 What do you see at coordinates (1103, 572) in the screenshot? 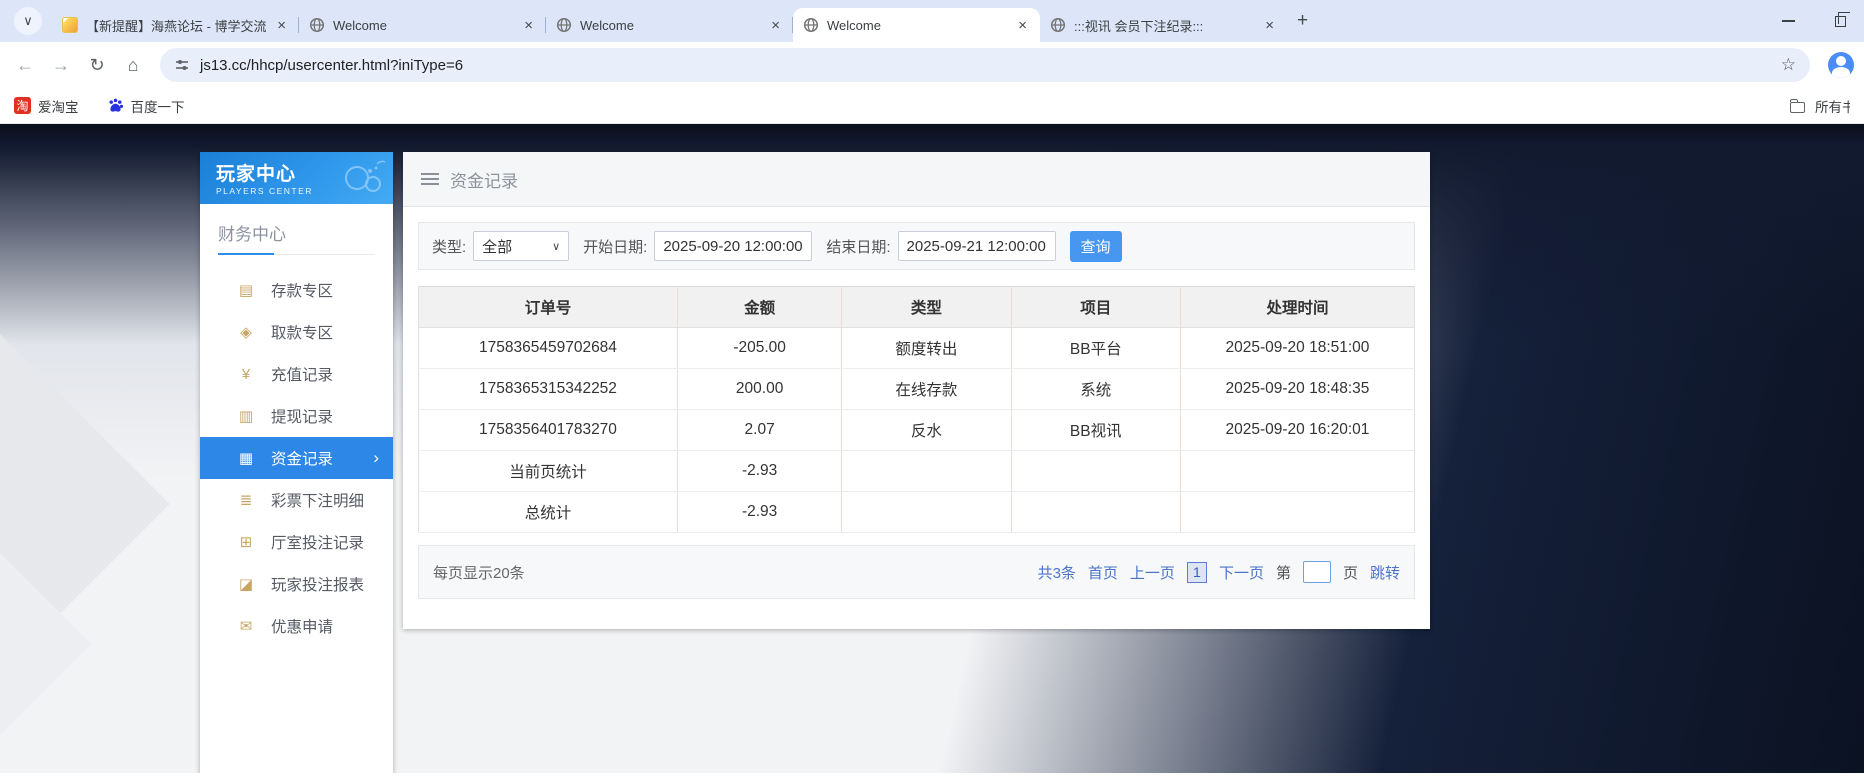
I see `first-page-link: 首页` at bounding box center [1103, 572].